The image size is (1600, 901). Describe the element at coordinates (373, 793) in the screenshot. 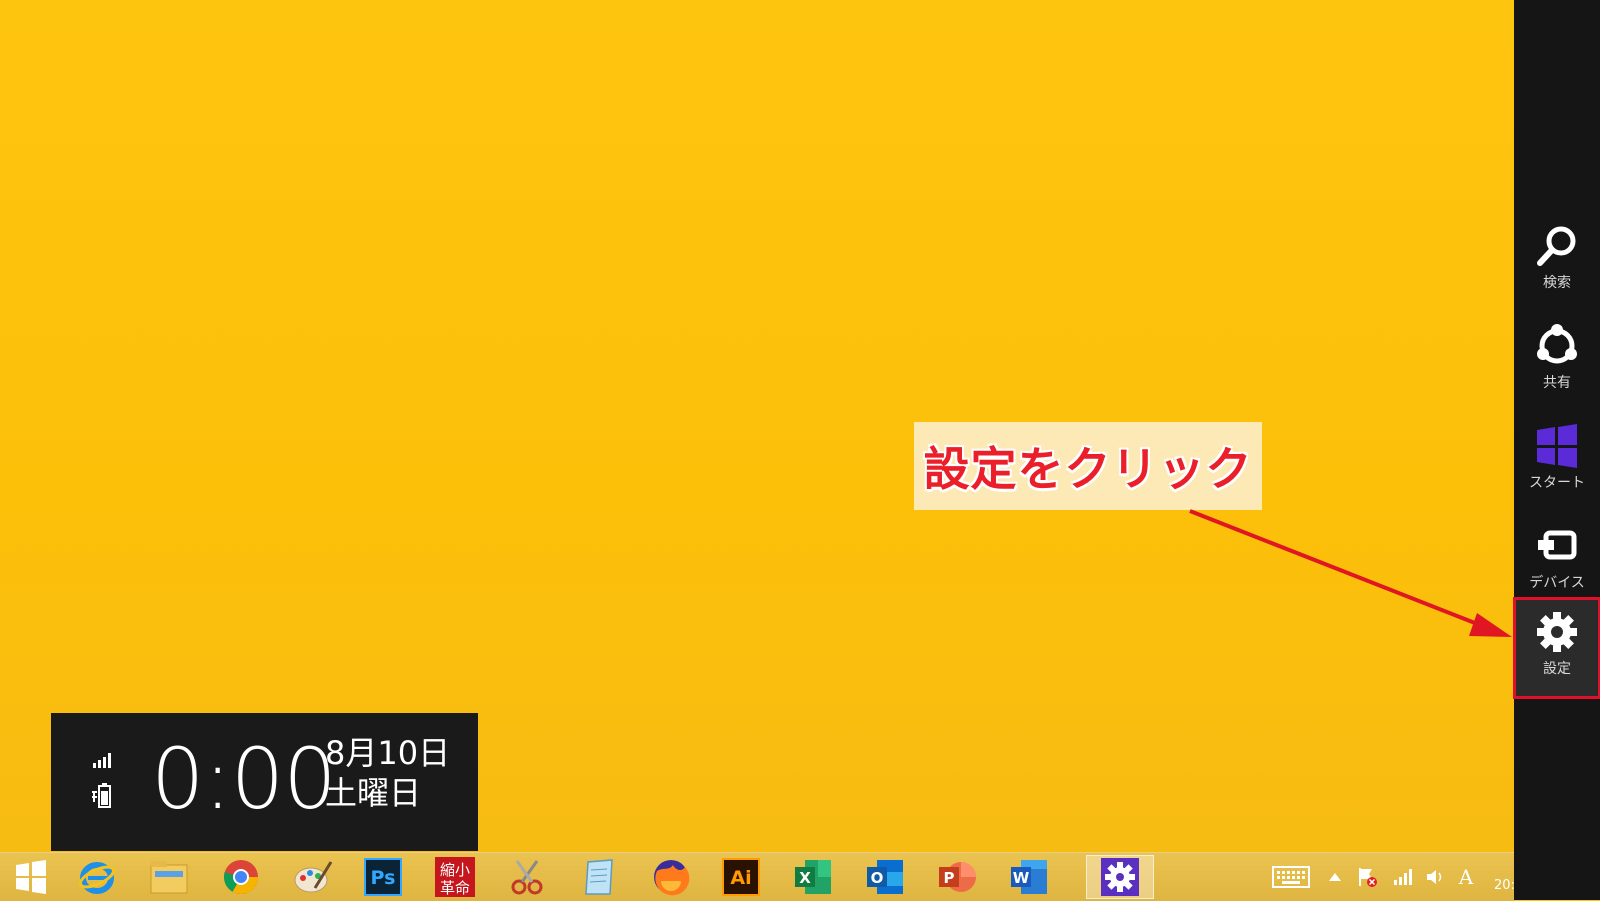

I see `clock-date-weekday: 土曜日` at that location.